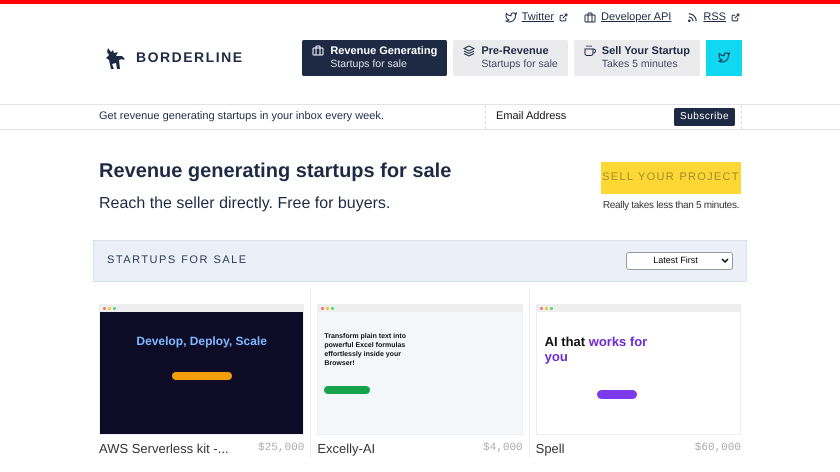 The height and width of the screenshot is (472, 840). I want to click on startup-price: $60,000, so click(717, 448).